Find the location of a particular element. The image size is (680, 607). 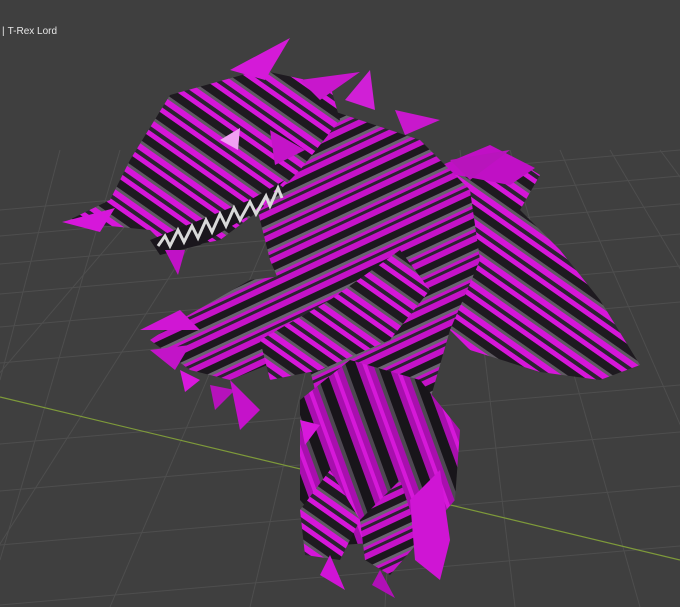

viewport-object-label: | T-Rex Lord is located at coordinates (29, 32).